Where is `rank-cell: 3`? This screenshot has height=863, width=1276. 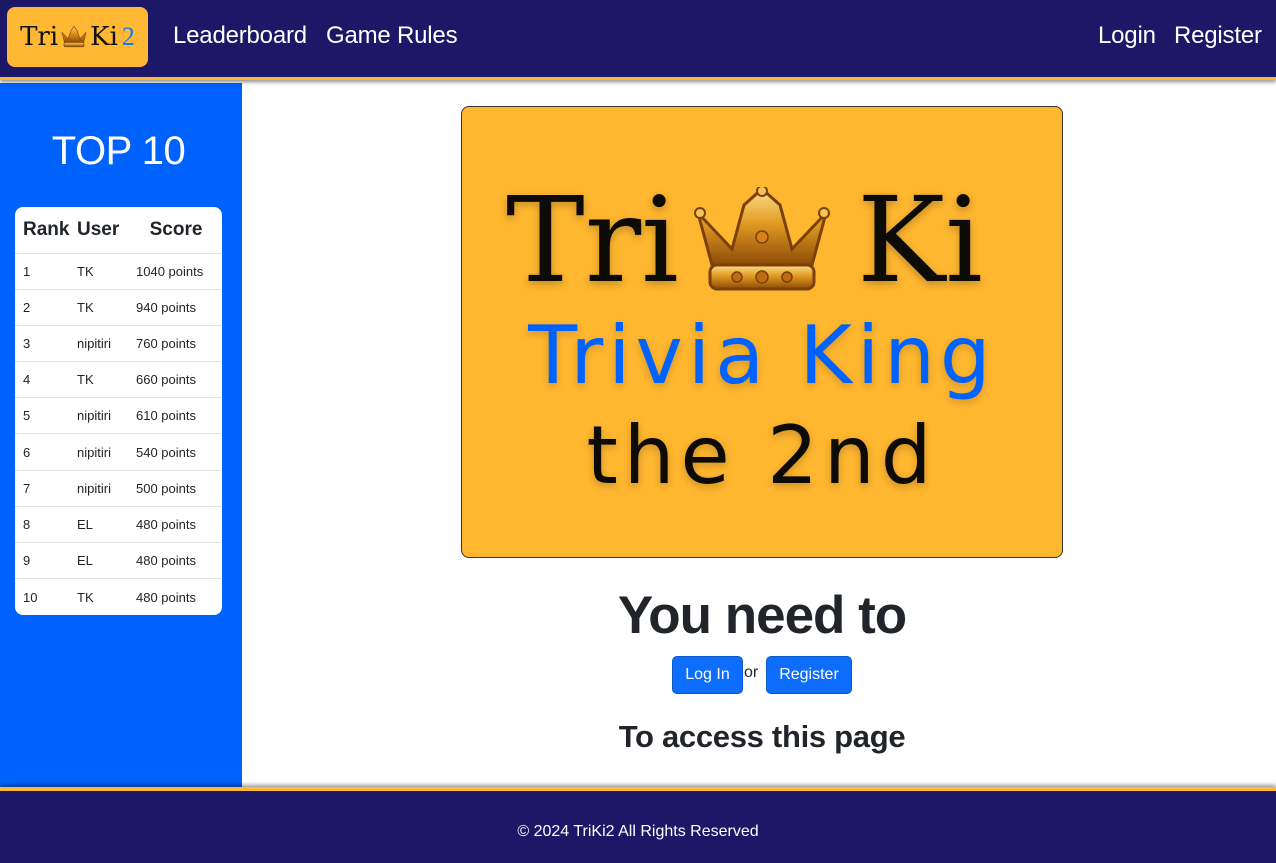 rank-cell: 3 is located at coordinates (46, 344).